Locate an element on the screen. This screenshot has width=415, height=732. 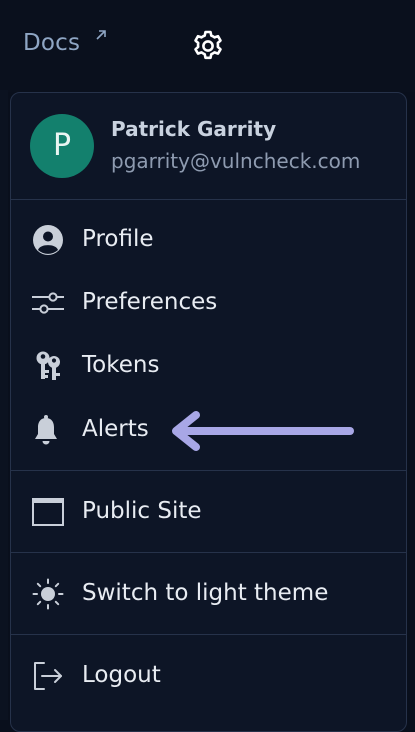
annotation-arrow-icon is located at coordinates (263, 431).